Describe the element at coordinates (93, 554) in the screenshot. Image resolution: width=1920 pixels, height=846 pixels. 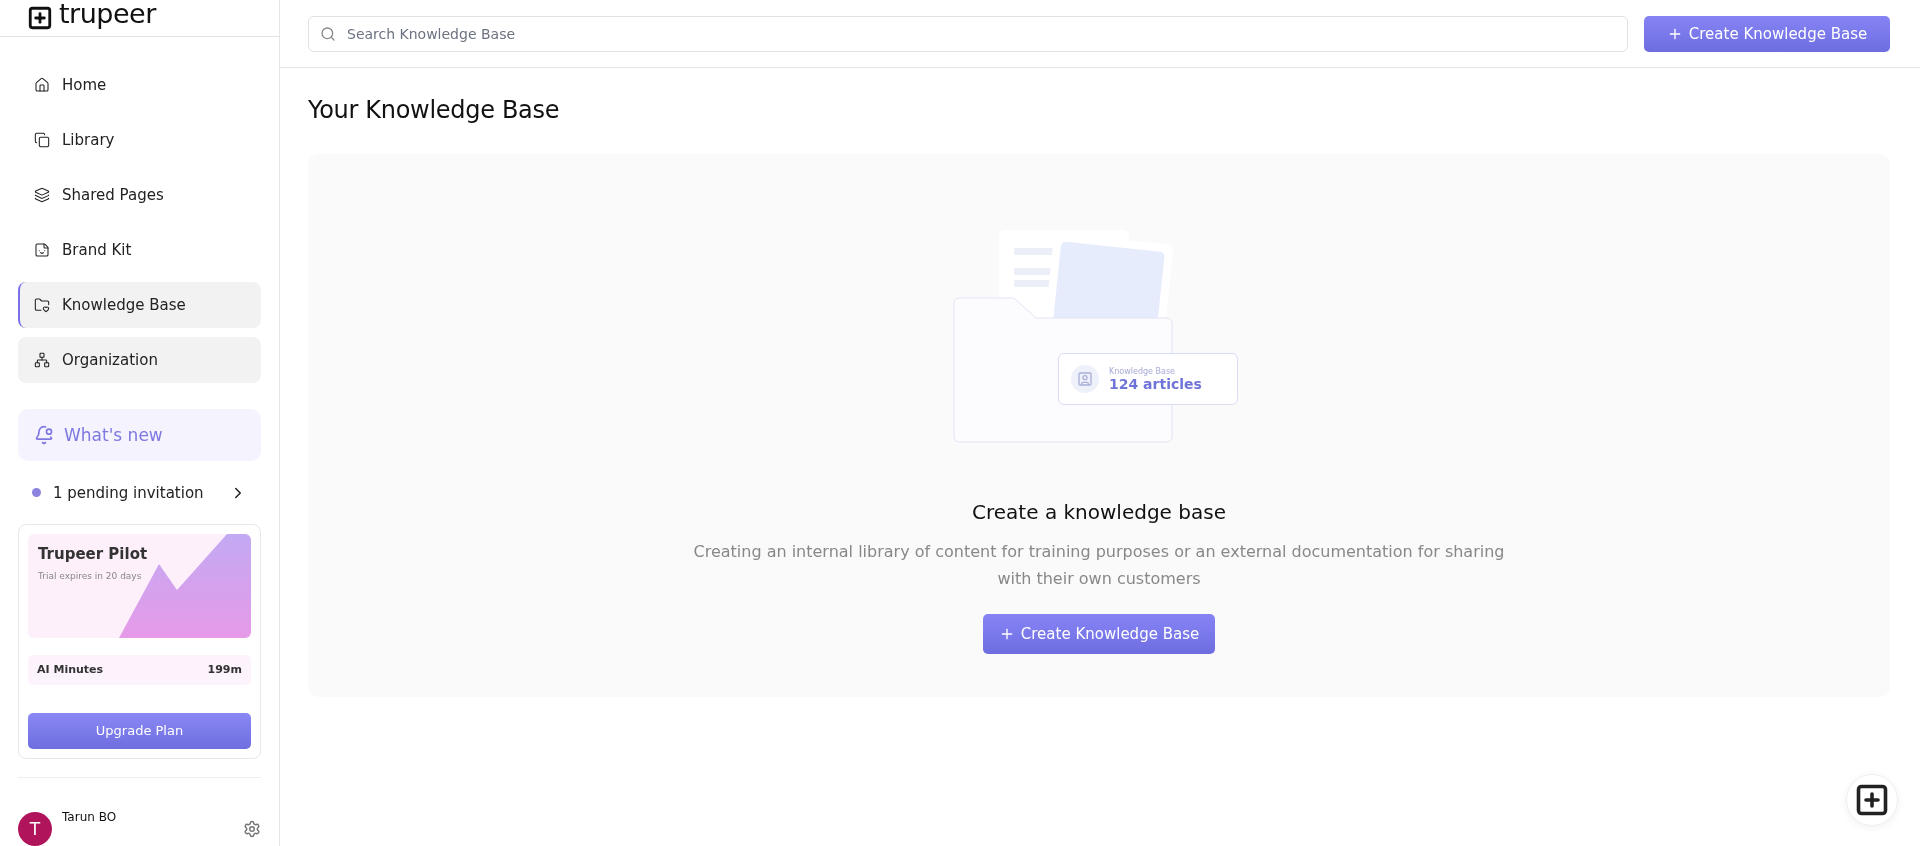
I see `plan-title: Trupeer Pilot` at that location.